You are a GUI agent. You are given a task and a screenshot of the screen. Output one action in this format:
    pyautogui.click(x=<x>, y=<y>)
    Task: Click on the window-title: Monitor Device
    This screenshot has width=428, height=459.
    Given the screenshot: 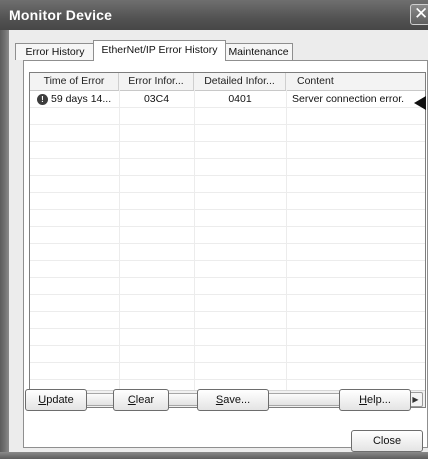 What is the action you would take?
    pyautogui.click(x=61, y=15)
    